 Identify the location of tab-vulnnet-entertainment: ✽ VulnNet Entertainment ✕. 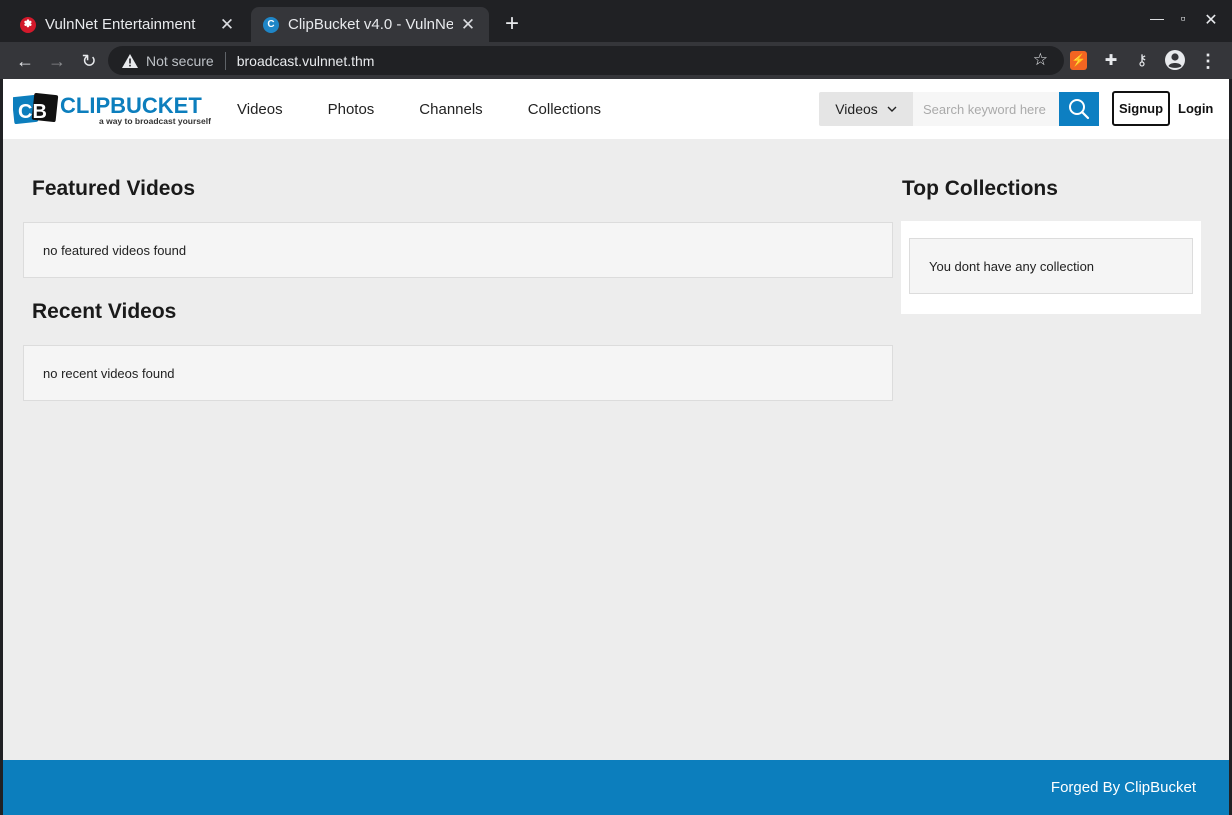
(128, 24).